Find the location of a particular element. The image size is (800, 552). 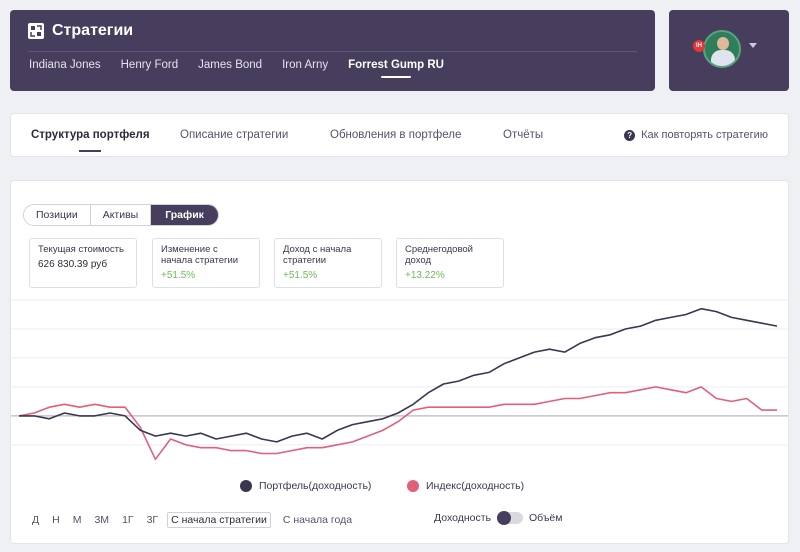

stat-income-since-start: Доход с начала стратегии +51.5% is located at coordinates (328, 263).